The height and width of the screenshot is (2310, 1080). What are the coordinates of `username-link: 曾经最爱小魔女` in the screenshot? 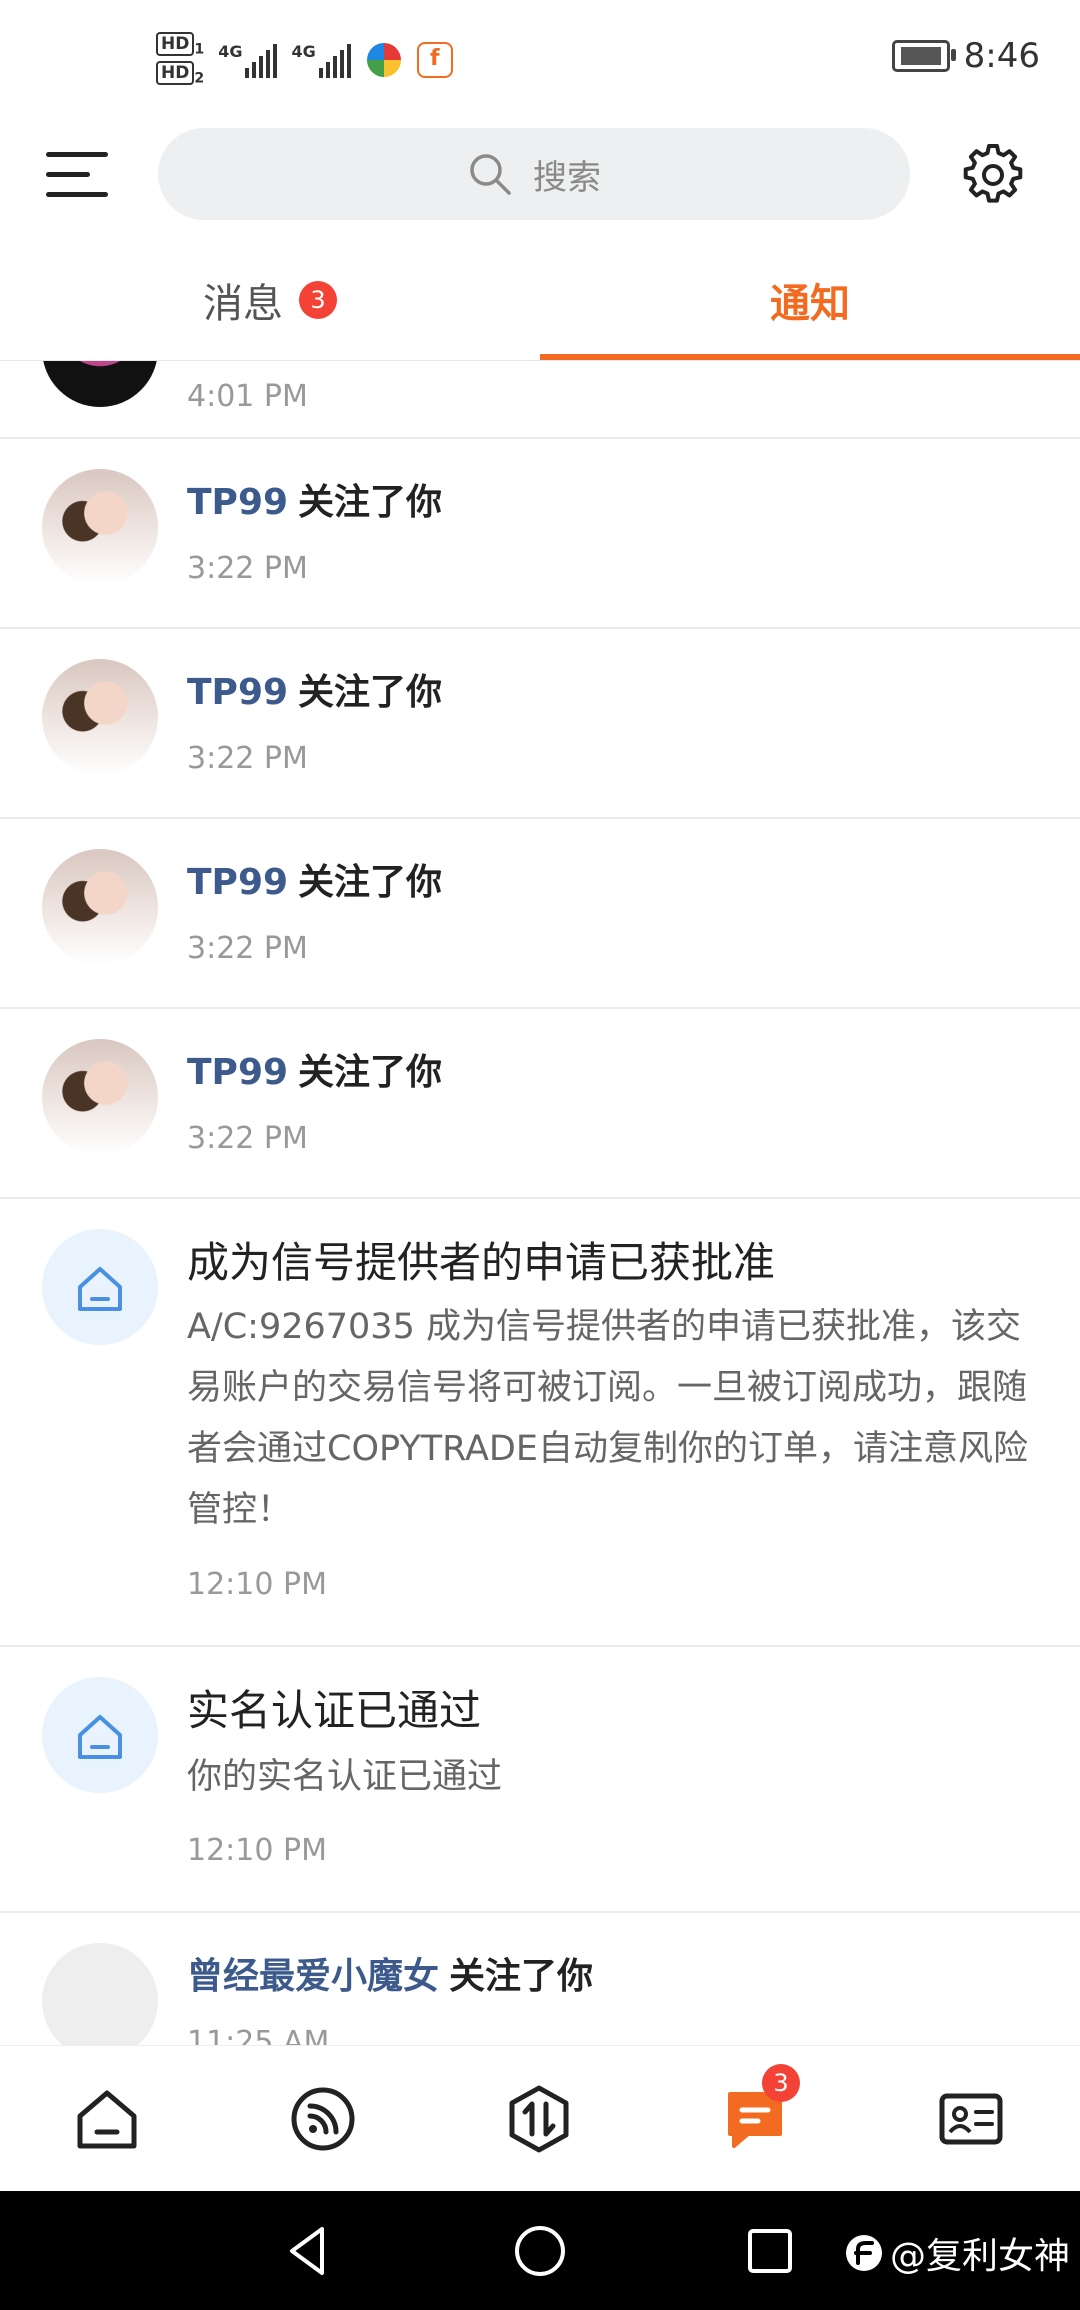 It's located at (313, 1976).